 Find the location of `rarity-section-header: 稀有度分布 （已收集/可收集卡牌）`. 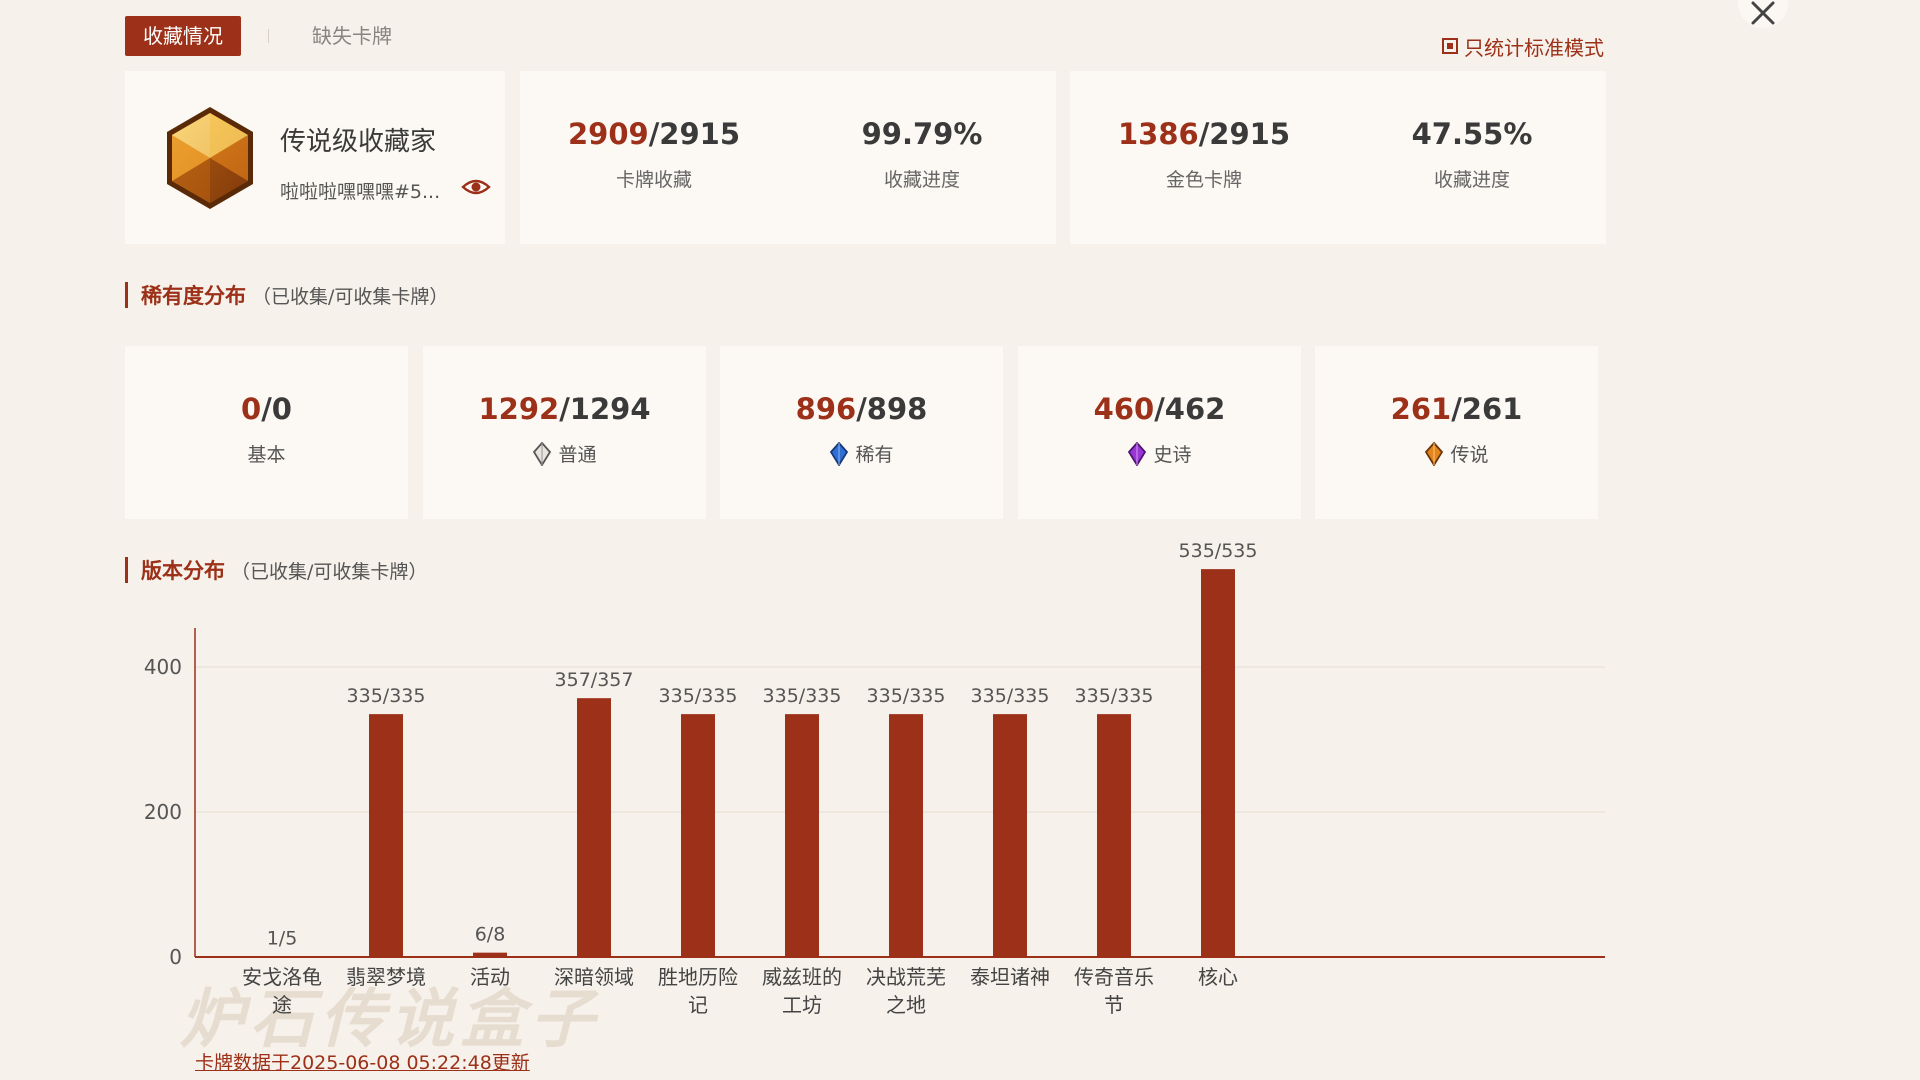

rarity-section-header: 稀有度分布 （已收集/可收集卡牌） is located at coordinates (286, 295).